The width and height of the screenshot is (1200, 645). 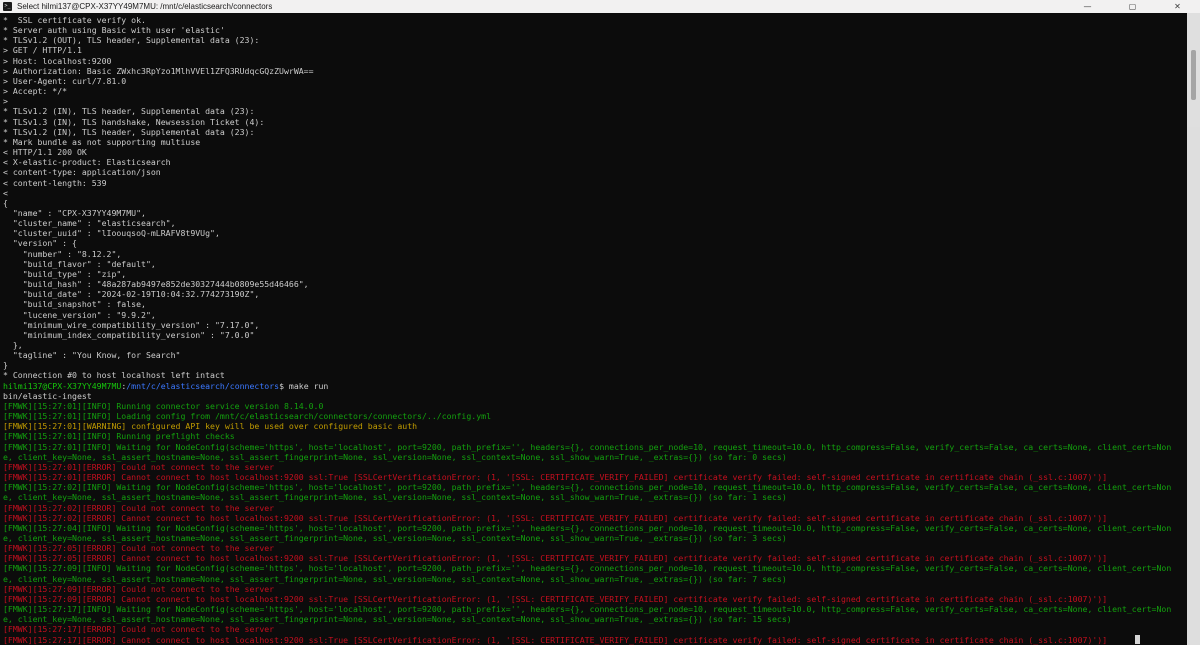 I want to click on minimize-button: —, so click(x=1087, y=6).